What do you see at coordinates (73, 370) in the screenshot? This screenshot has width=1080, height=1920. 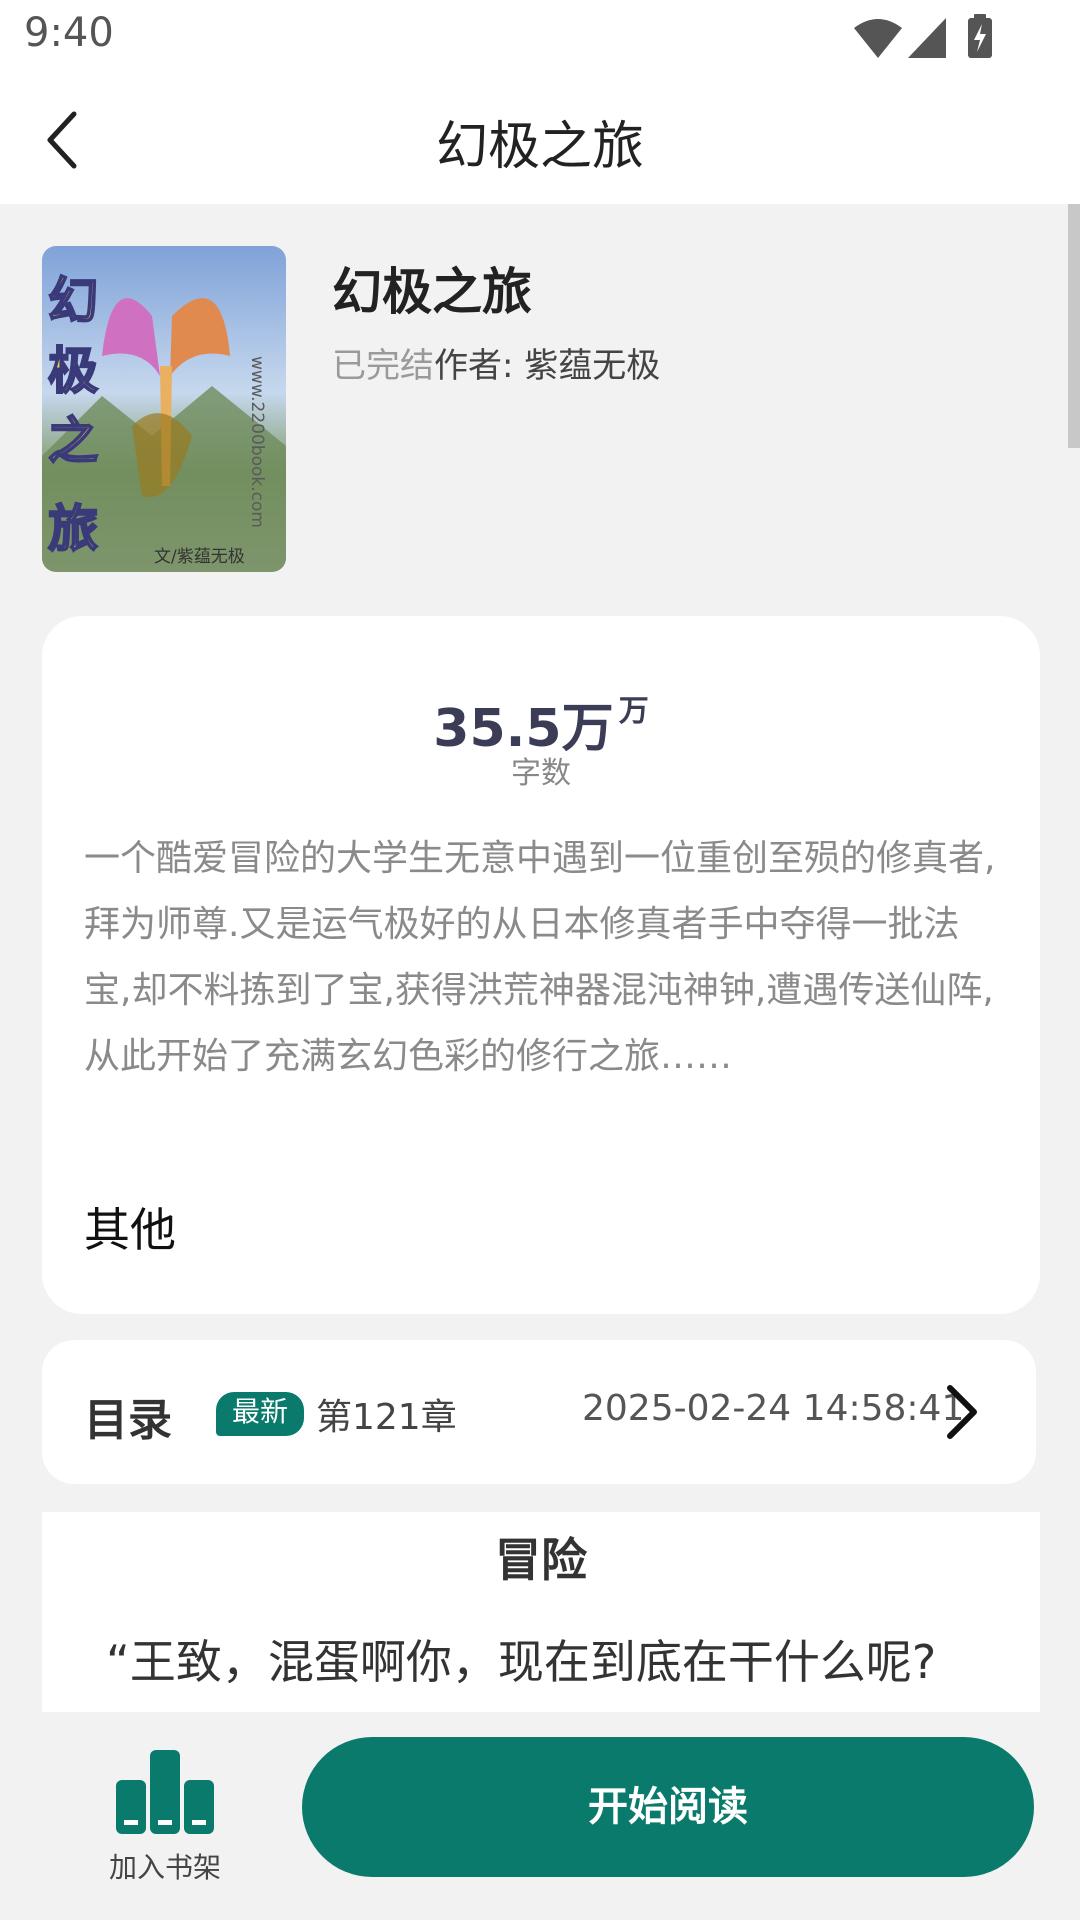 I see `cover-title-char: 极` at bounding box center [73, 370].